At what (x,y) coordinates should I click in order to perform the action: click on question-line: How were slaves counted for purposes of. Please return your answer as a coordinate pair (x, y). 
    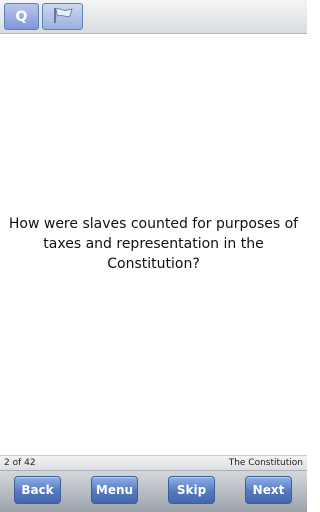
    Looking at the image, I should click on (153, 224).